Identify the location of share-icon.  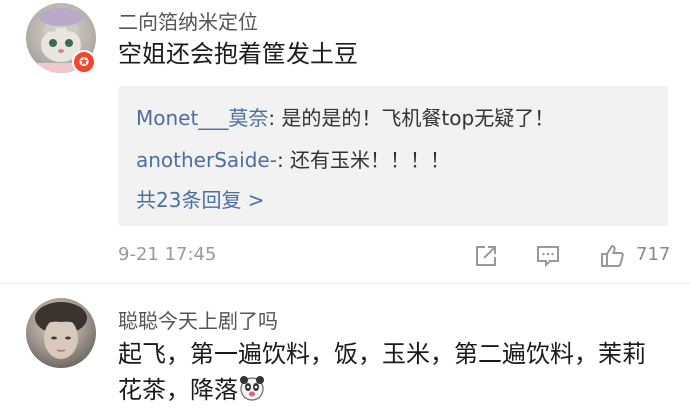
(486, 256).